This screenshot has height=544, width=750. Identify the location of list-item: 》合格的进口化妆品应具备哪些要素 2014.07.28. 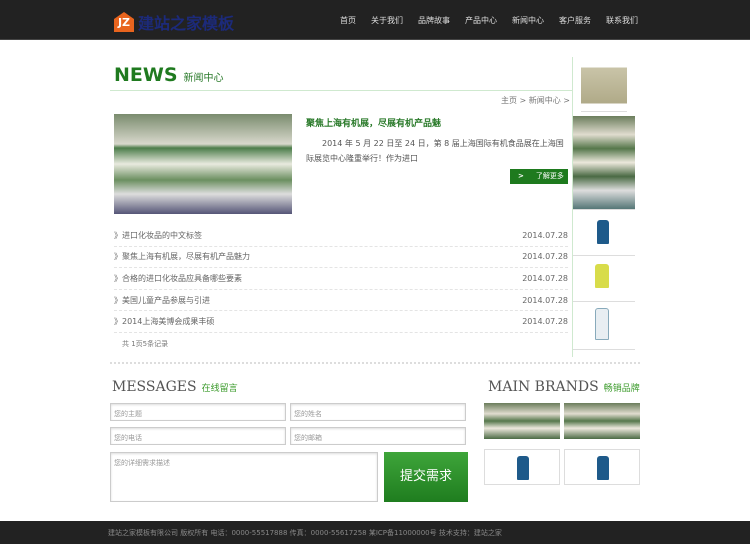
(341, 279).